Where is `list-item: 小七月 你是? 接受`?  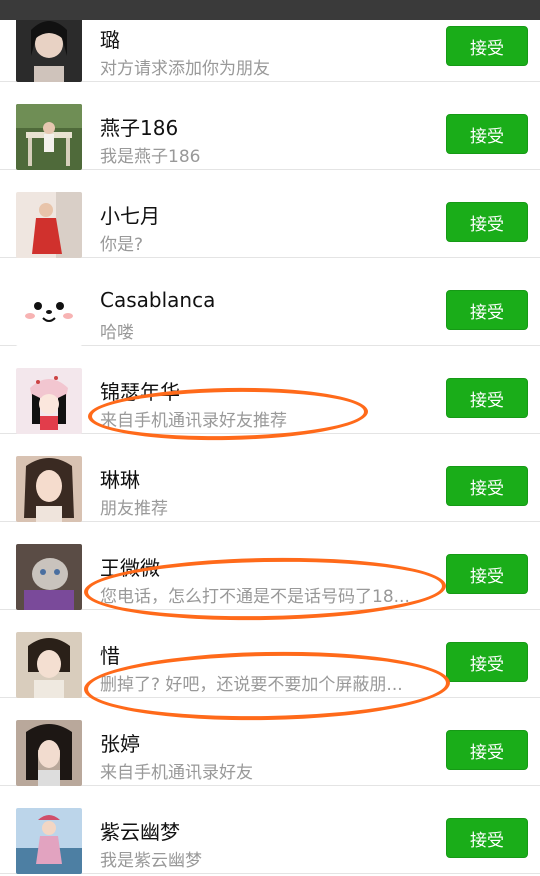
list-item: 小七月 你是? 接受 is located at coordinates (270, 214).